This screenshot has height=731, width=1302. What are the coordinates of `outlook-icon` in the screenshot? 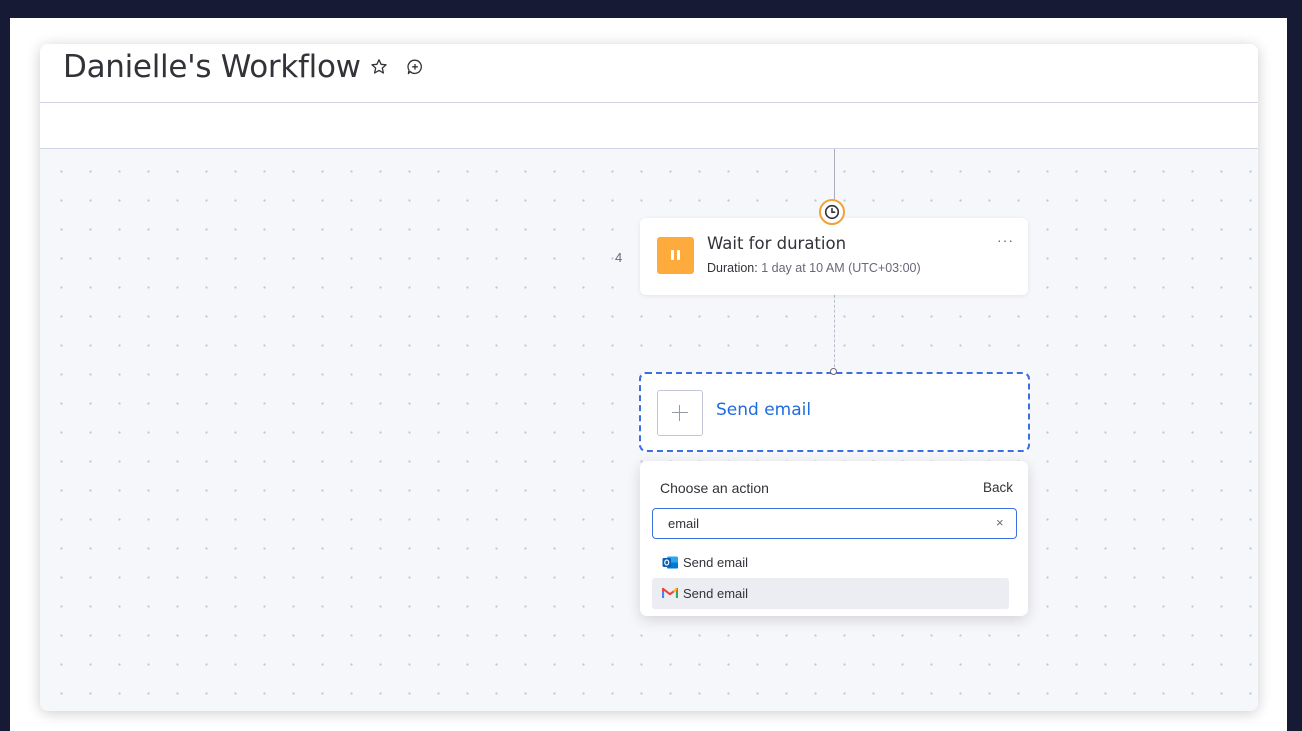 It's located at (670, 562).